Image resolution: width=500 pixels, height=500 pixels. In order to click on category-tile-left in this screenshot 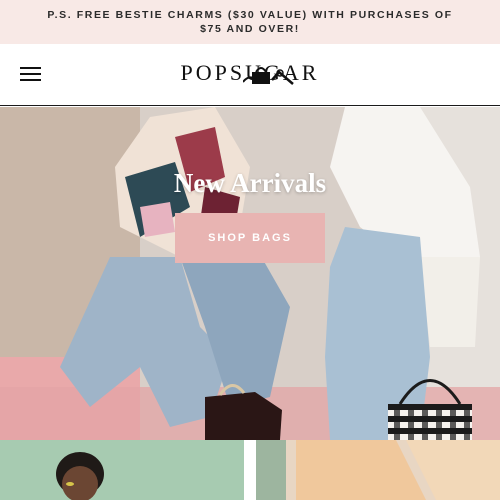, I will do `click(122, 470)`.